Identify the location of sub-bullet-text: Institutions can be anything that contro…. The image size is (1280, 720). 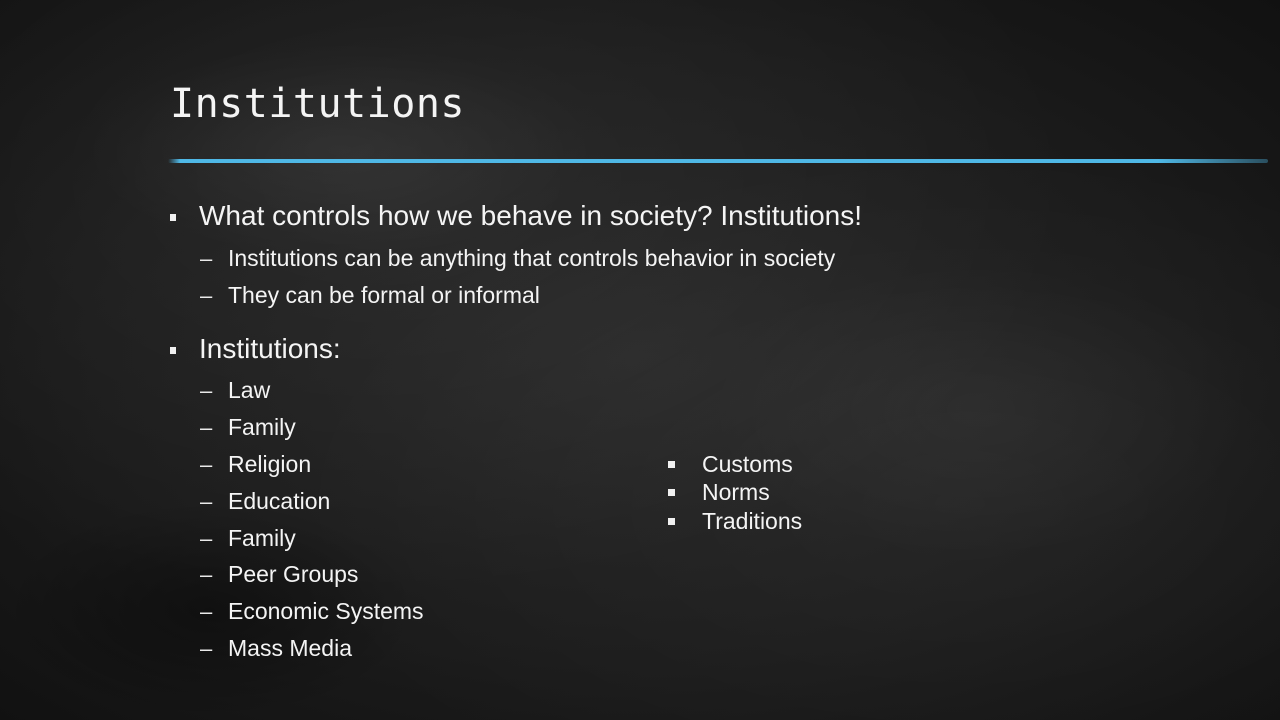
(532, 258).